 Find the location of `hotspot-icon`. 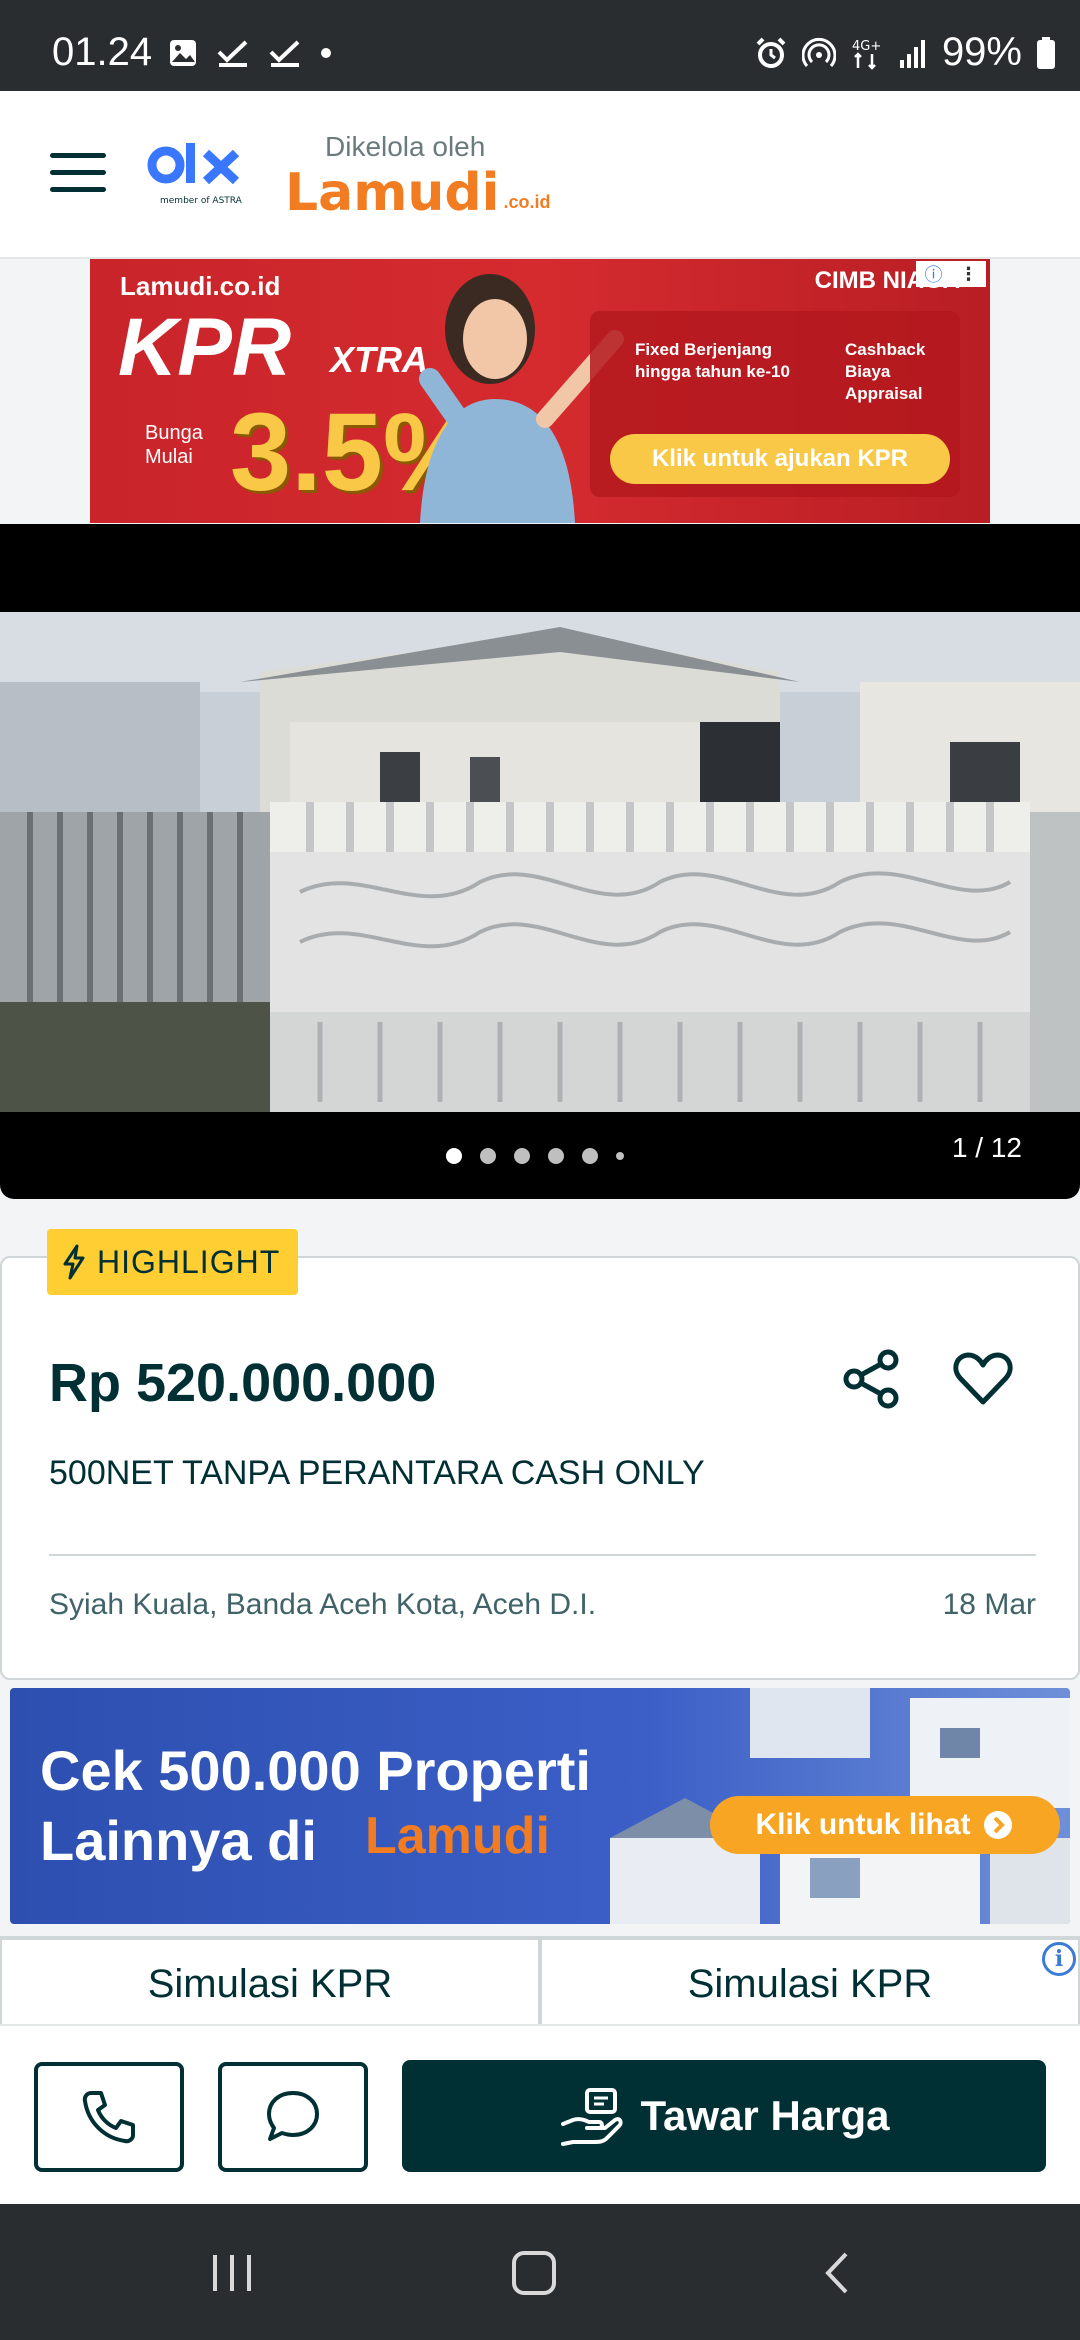

hotspot-icon is located at coordinates (818, 52).